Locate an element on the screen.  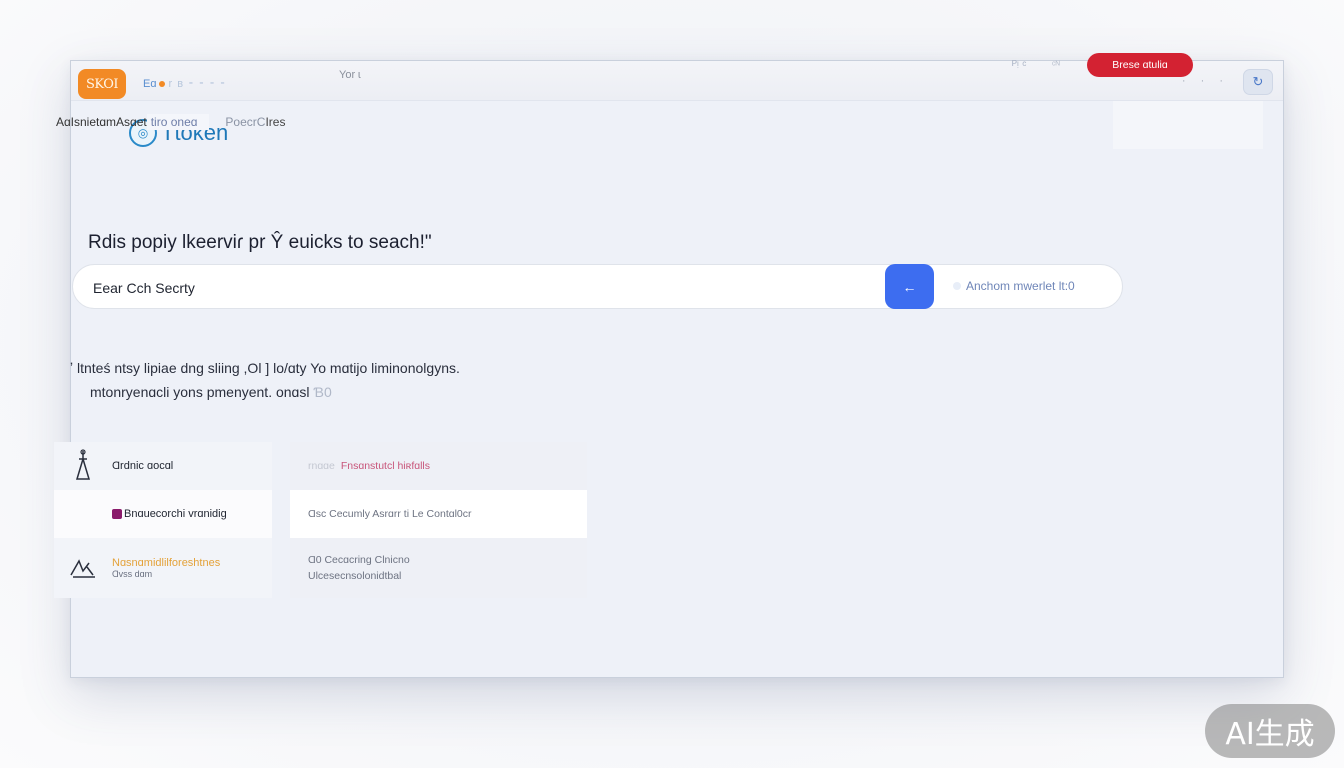
advanced-search-label: Anchom mwerlet lt:0 is located at coordinates (1020, 286).